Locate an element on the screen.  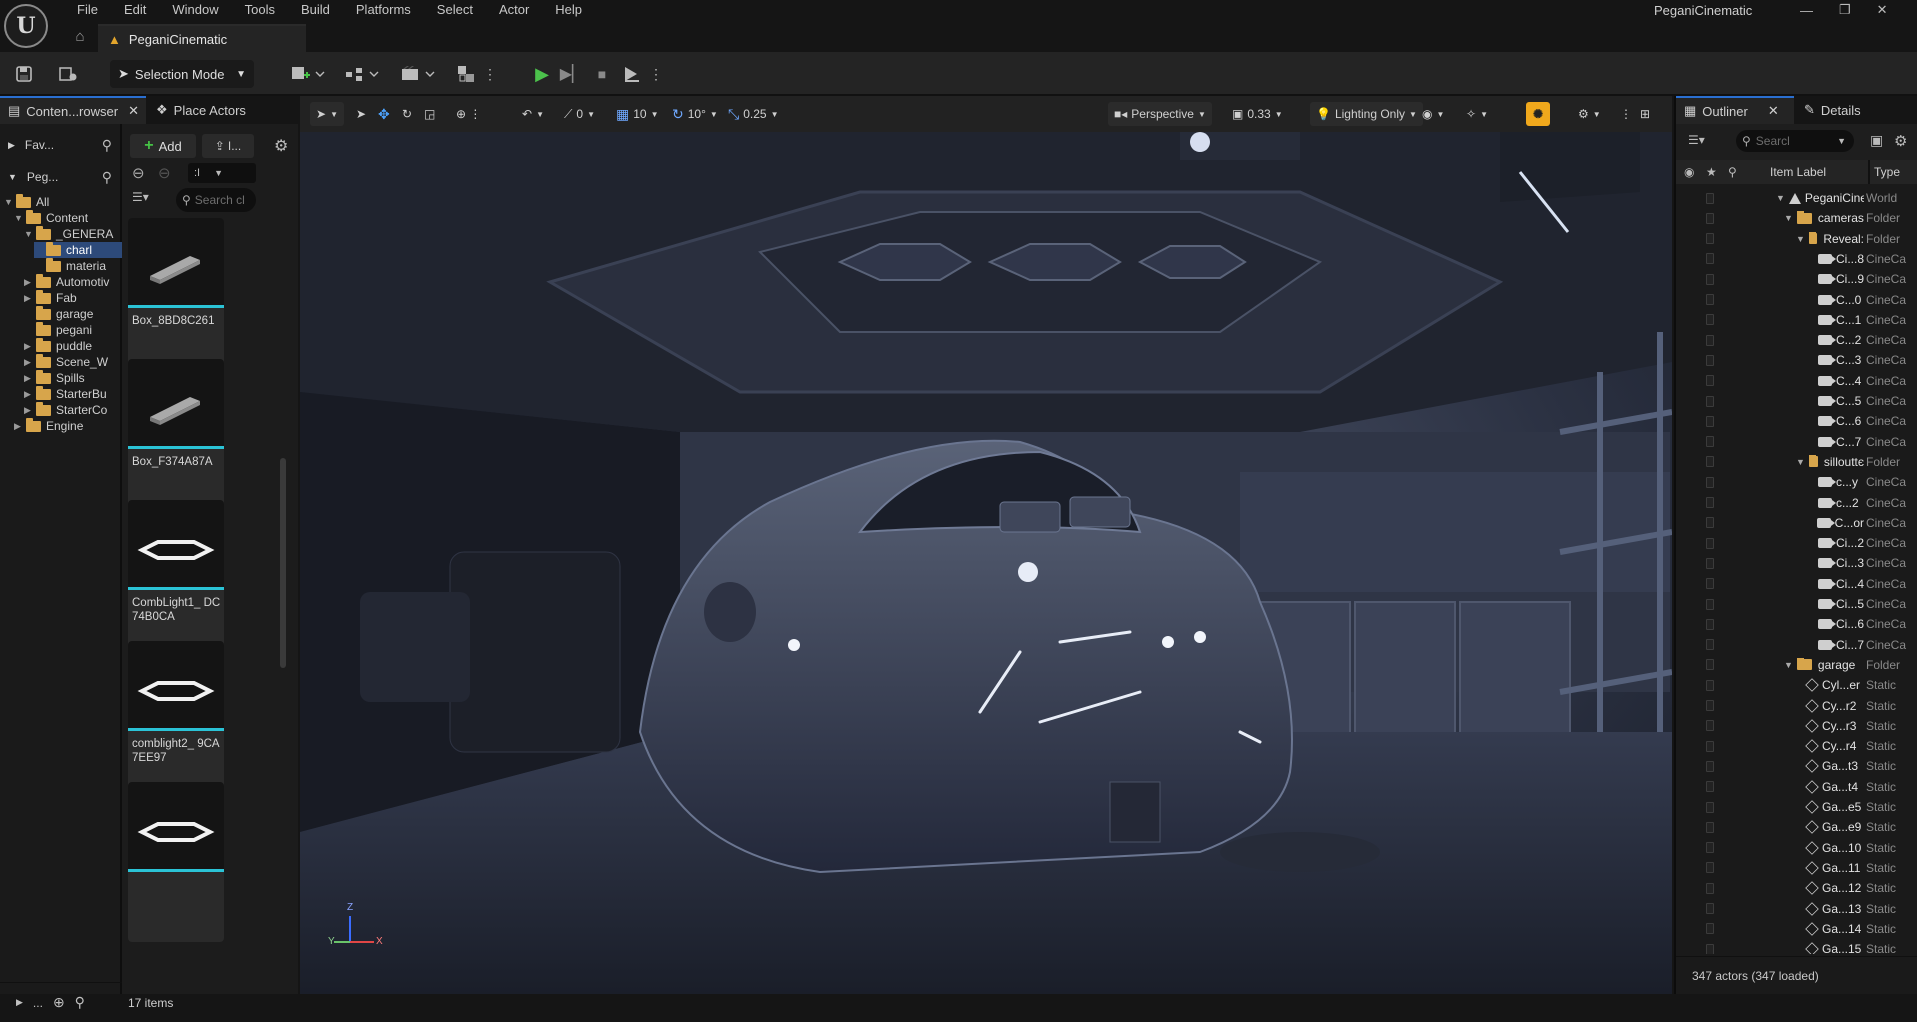
asset-scrollbar is located at coordinates (283, 563).